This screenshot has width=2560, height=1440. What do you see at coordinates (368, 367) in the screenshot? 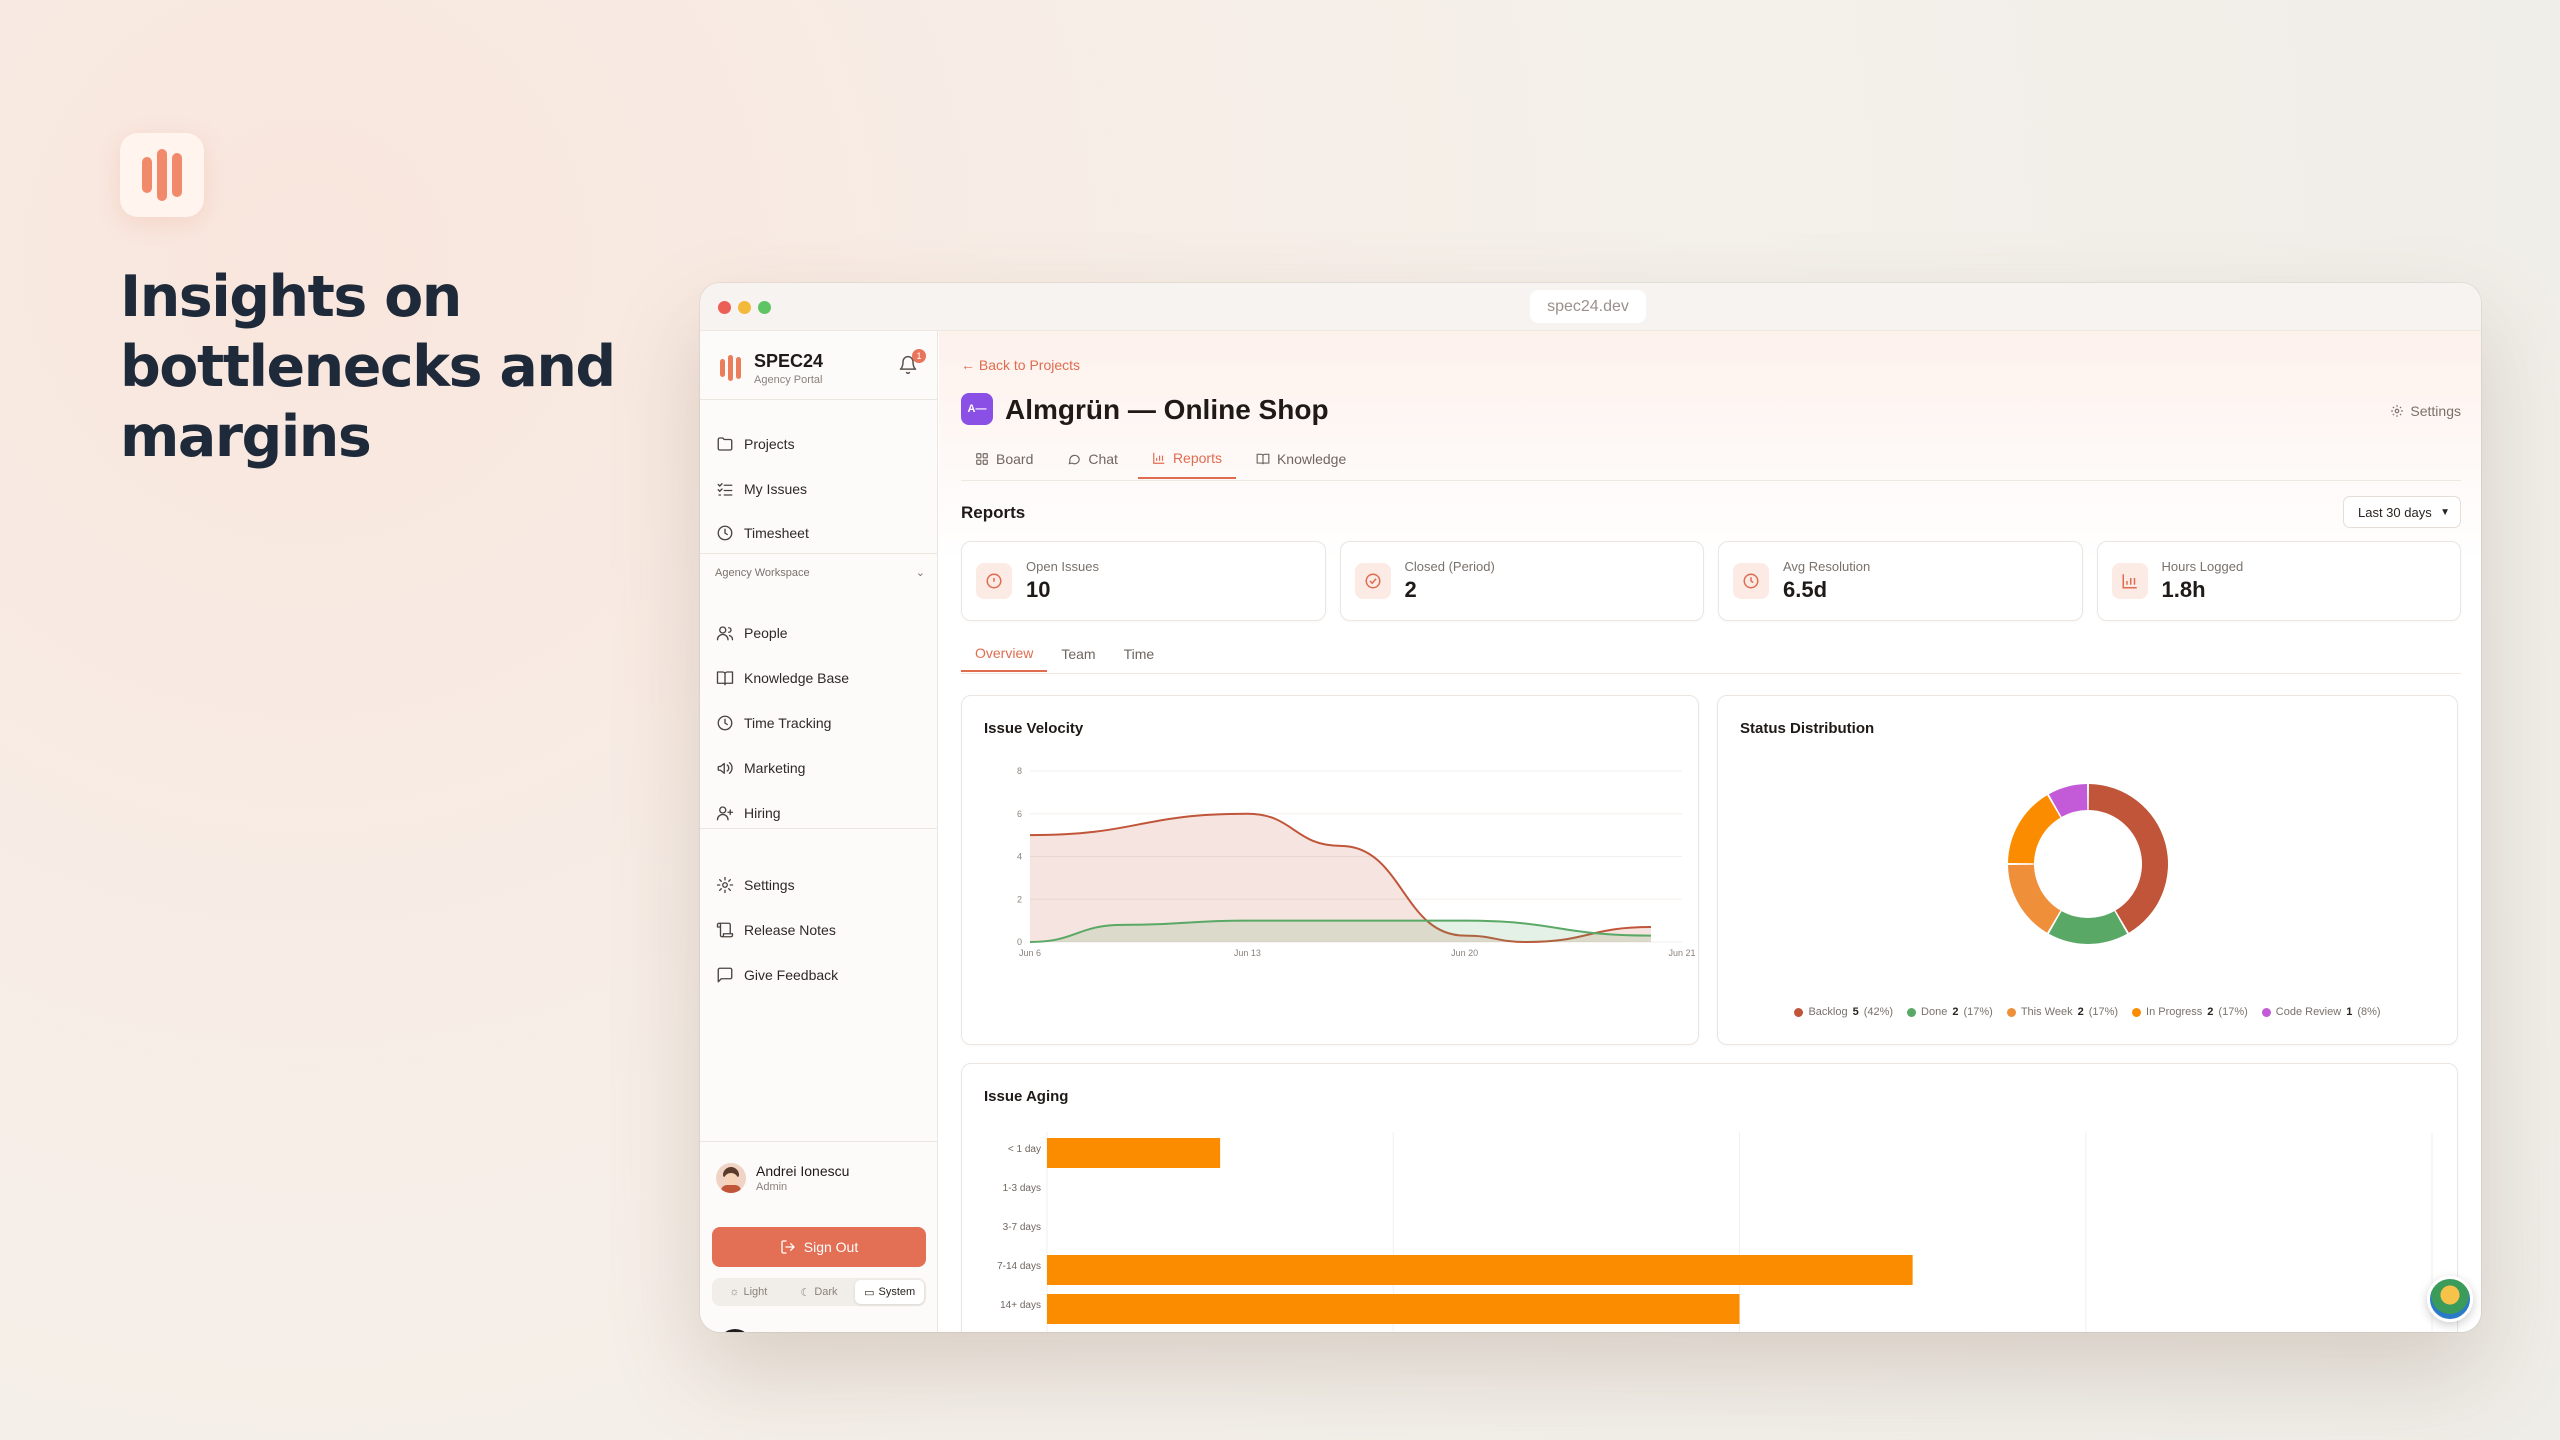
I see `hero-title: Insights on bottlenecks and margins` at bounding box center [368, 367].